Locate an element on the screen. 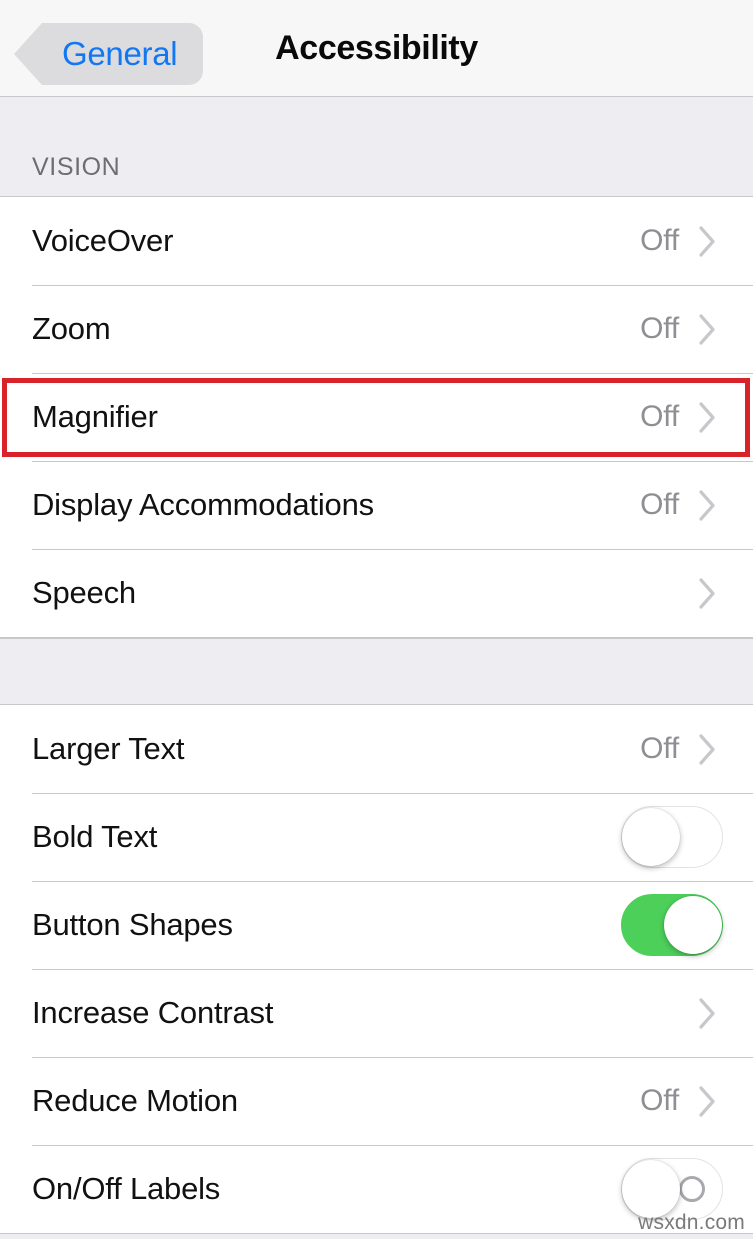 The image size is (753, 1239). back-button-label: General is located at coordinates (120, 53).